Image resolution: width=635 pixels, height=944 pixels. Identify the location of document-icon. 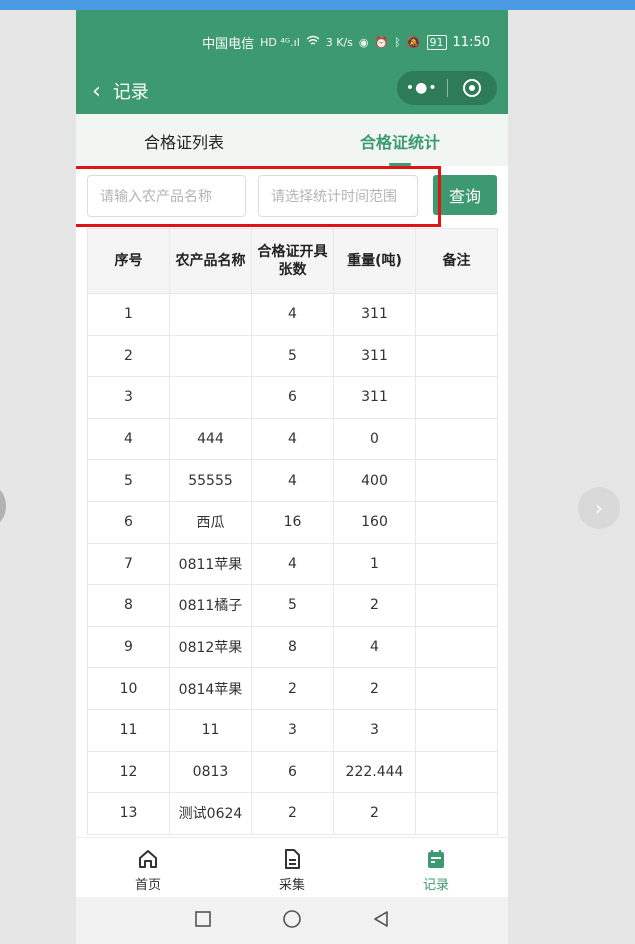
(292, 859).